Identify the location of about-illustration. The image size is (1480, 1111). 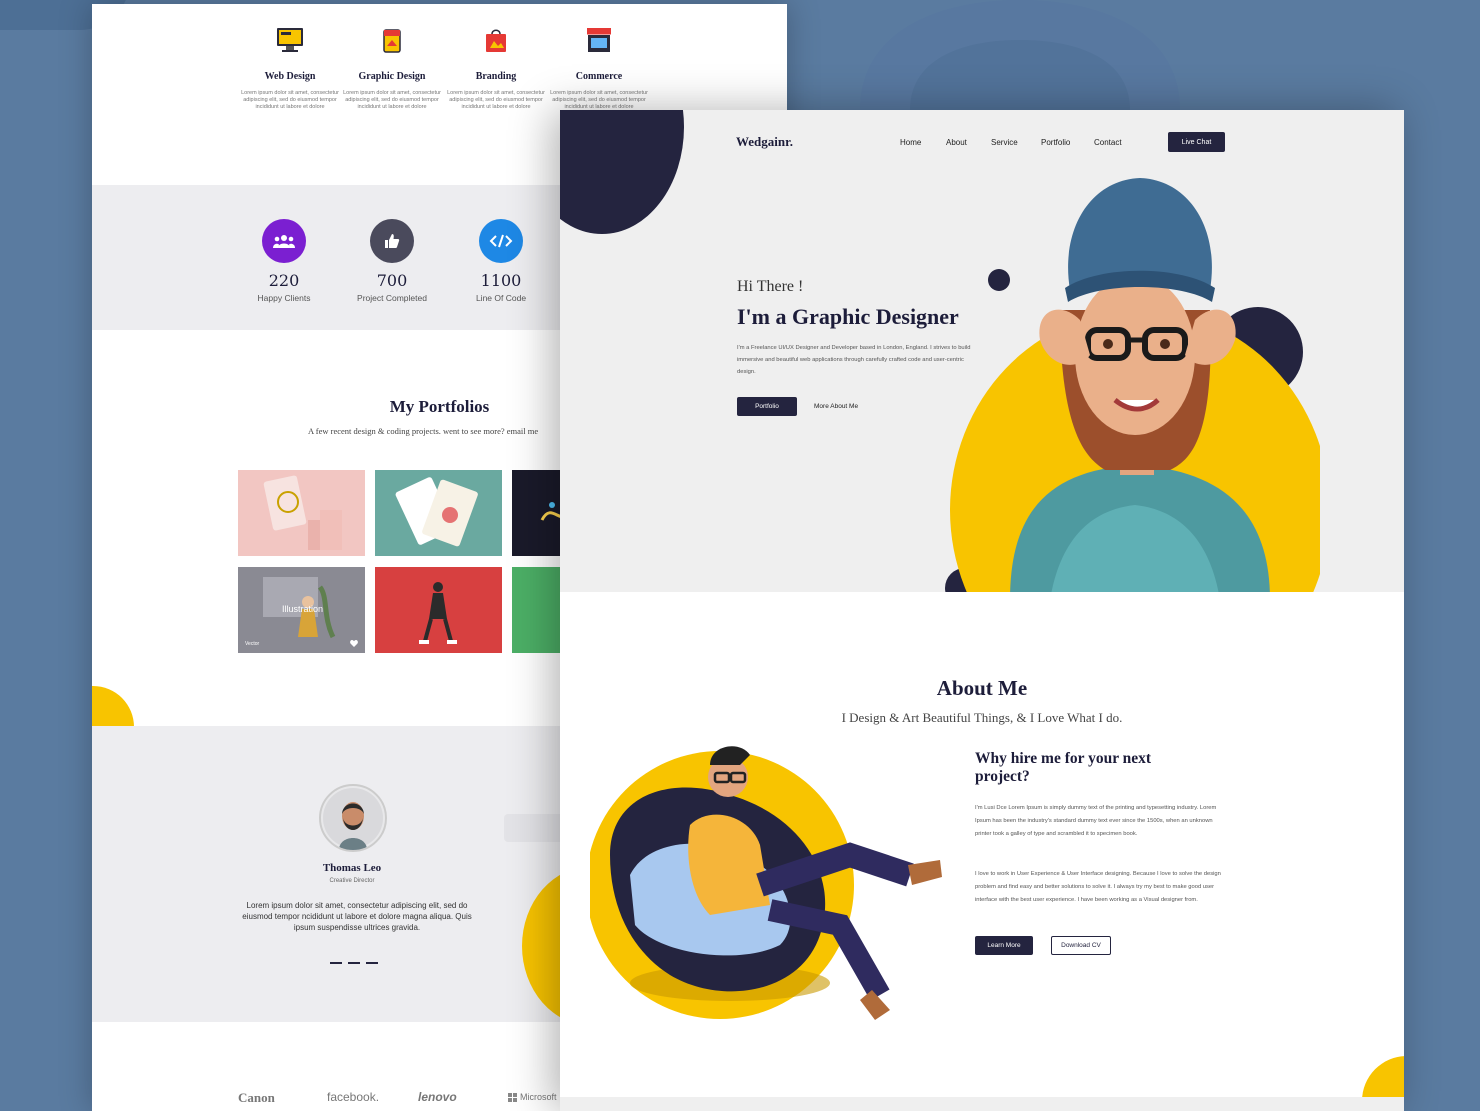
(766, 883).